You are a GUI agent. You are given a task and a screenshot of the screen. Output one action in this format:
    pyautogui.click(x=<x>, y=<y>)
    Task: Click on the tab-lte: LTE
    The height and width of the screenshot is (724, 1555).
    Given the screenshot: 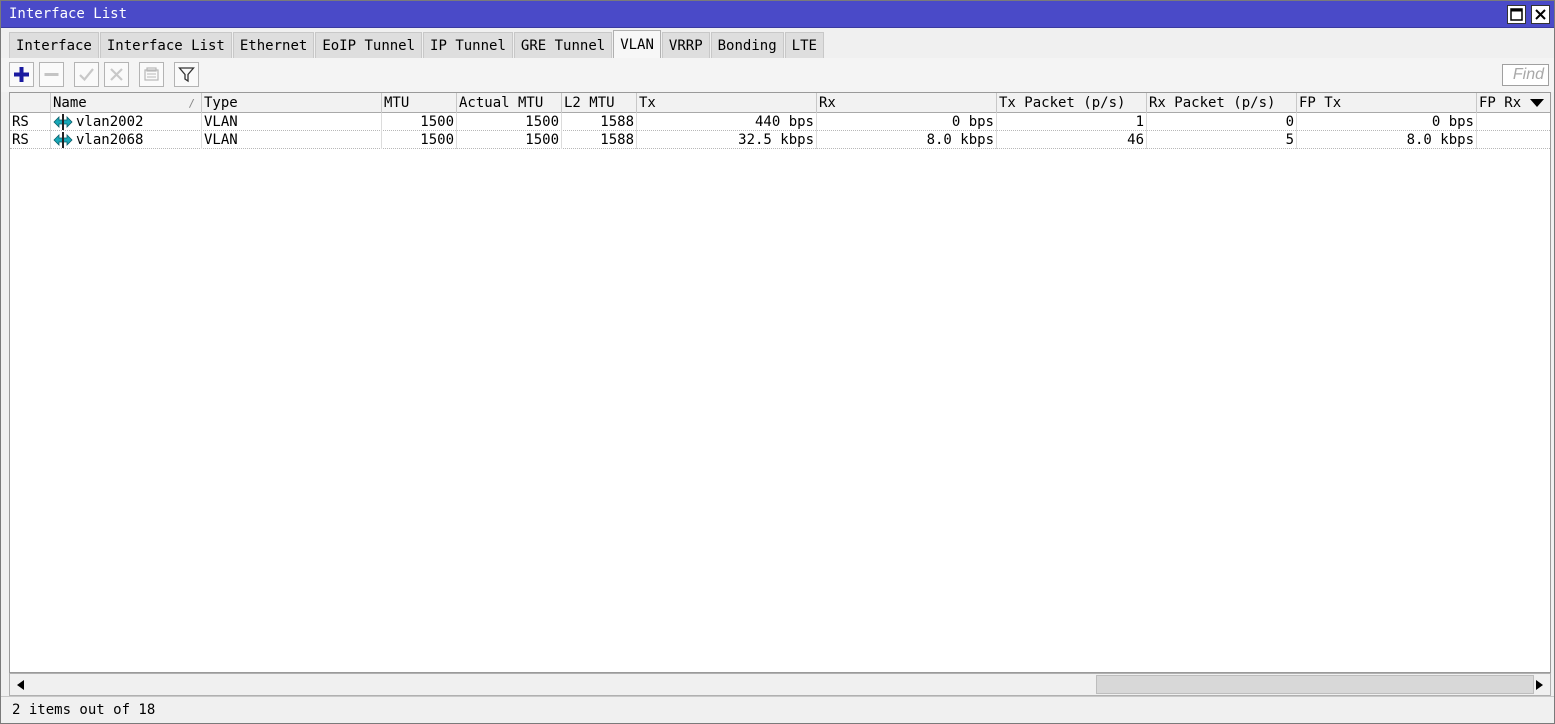 What is the action you would take?
    pyautogui.click(x=804, y=45)
    